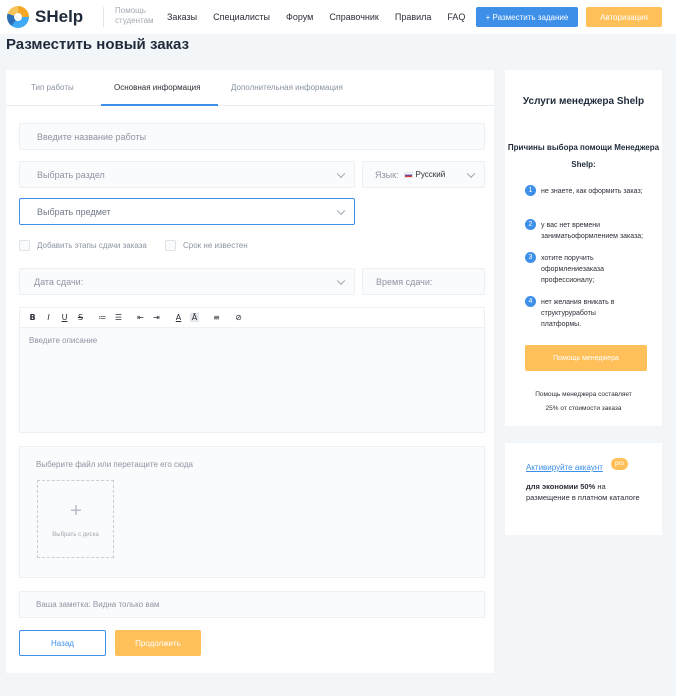 Image resolution: width=676 pixels, height=696 pixels. I want to click on language-select: Язык: Русский, so click(423, 174).